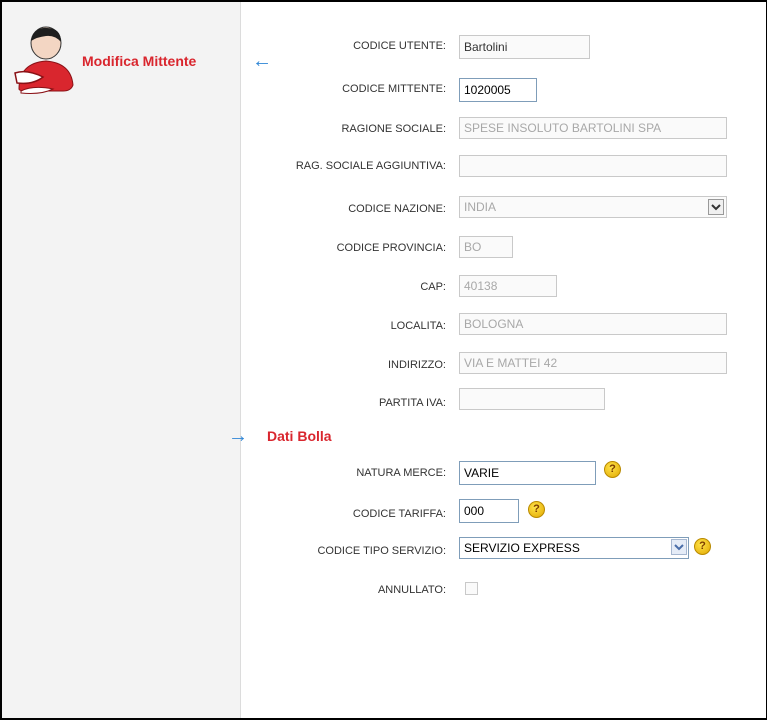  What do you see at coordinates (593, 207) in the screenshot?
I see `codice-nazione-select: INDIA` at bounding box center [593, 207].